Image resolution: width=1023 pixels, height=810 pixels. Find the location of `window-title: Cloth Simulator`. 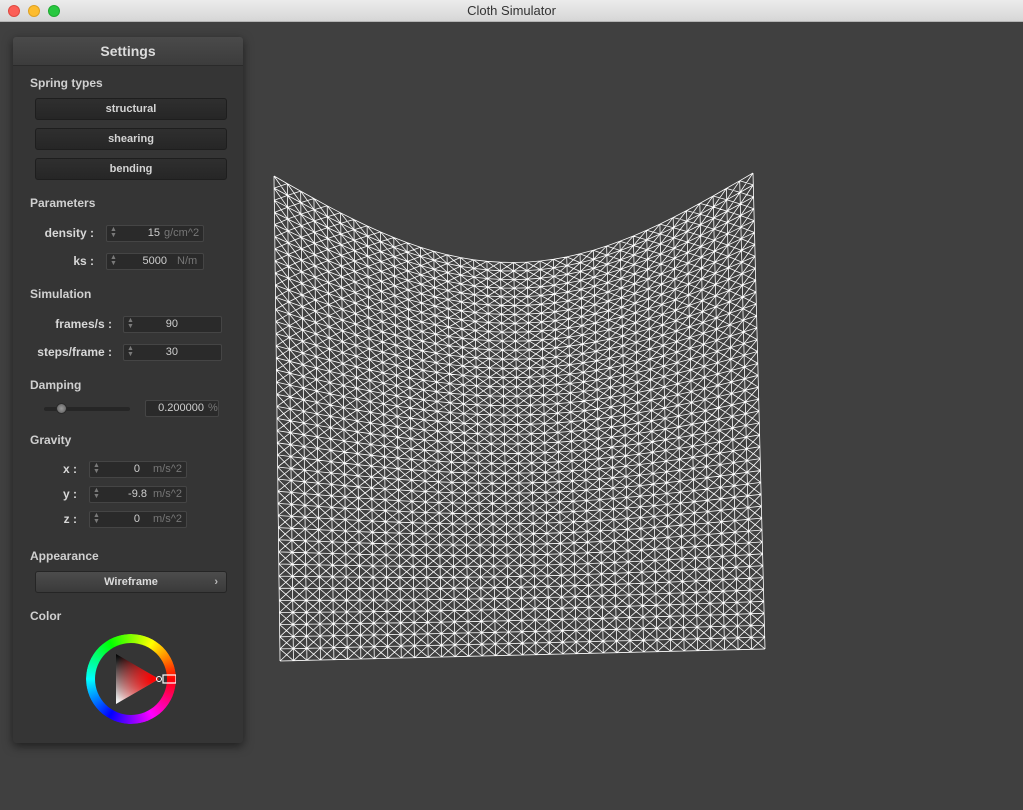

window-title: Cloth Simulator is located at coordinates (511, 10).